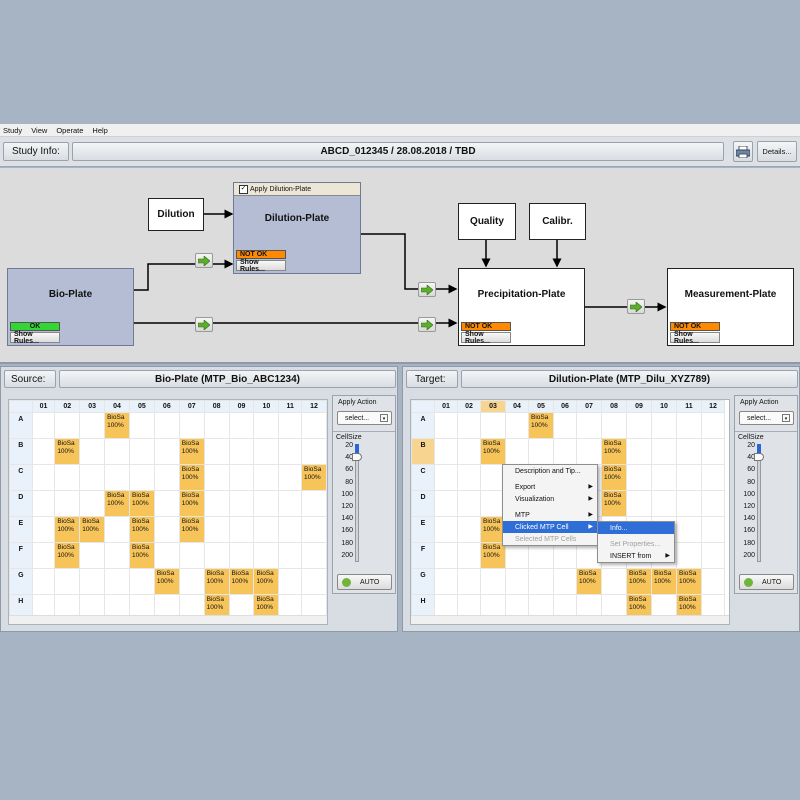 This screenshot has width=800, height=800. Describe the element at coordinates (117, 425) in the screenshot. I see `source-well-A04: BioSa 100%` at that location.